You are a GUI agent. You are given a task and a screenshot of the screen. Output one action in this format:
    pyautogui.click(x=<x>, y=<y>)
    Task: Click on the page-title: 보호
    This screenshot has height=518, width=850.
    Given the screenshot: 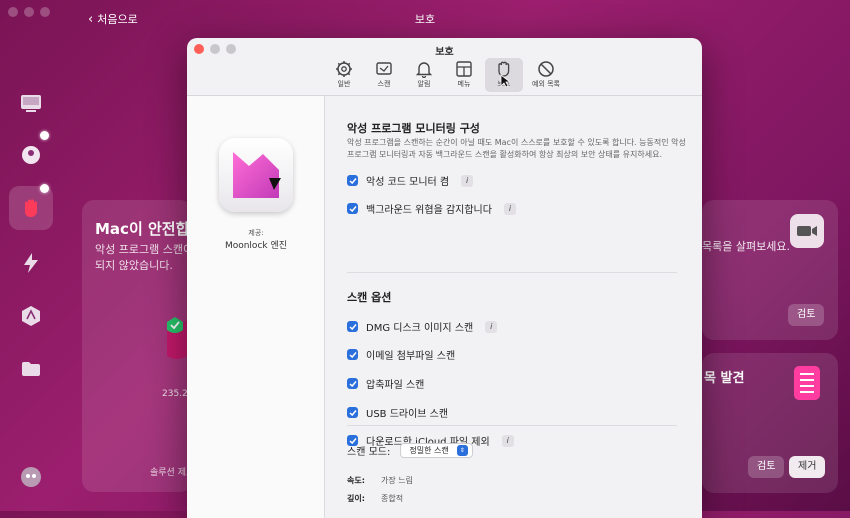 What is the action you would take?
    pyautogui.click(x=425, y=19)
    